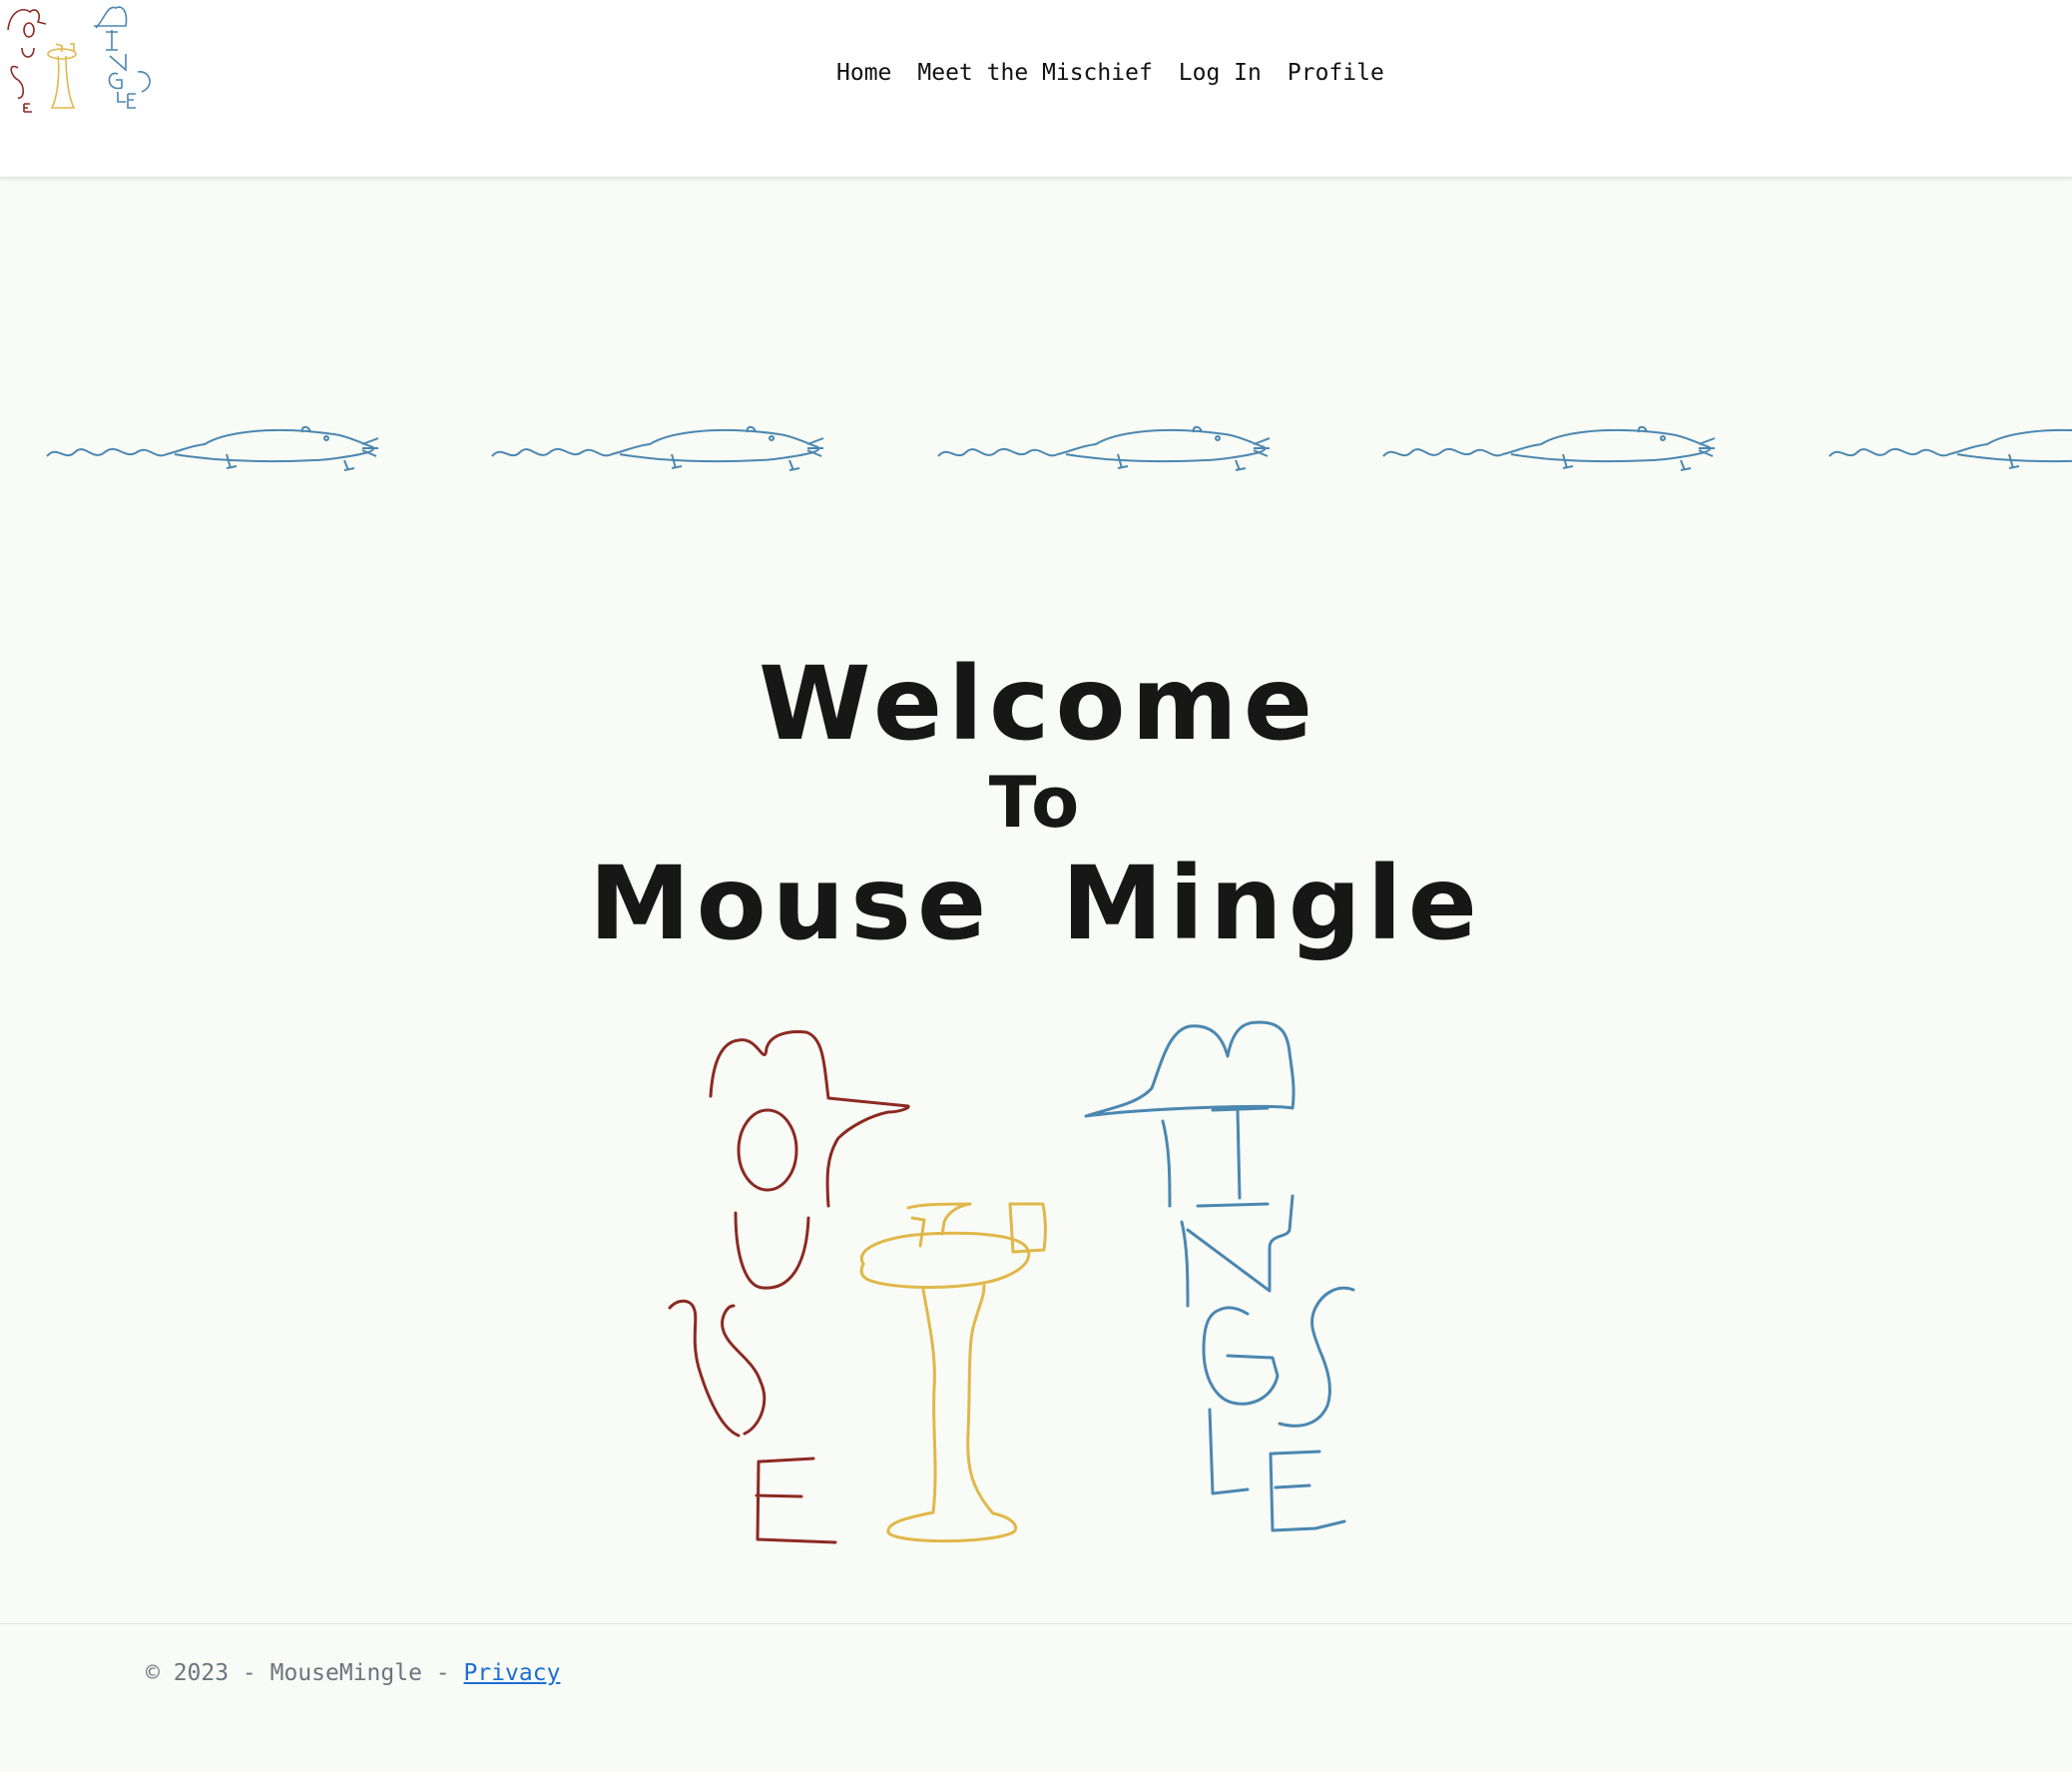 This screenshot has height=1772, width=2072. What do you see at coordinates (512, 1673) in the screenshot?
I see `privacy-link: Privacy` at bounding box center [512, 1673].